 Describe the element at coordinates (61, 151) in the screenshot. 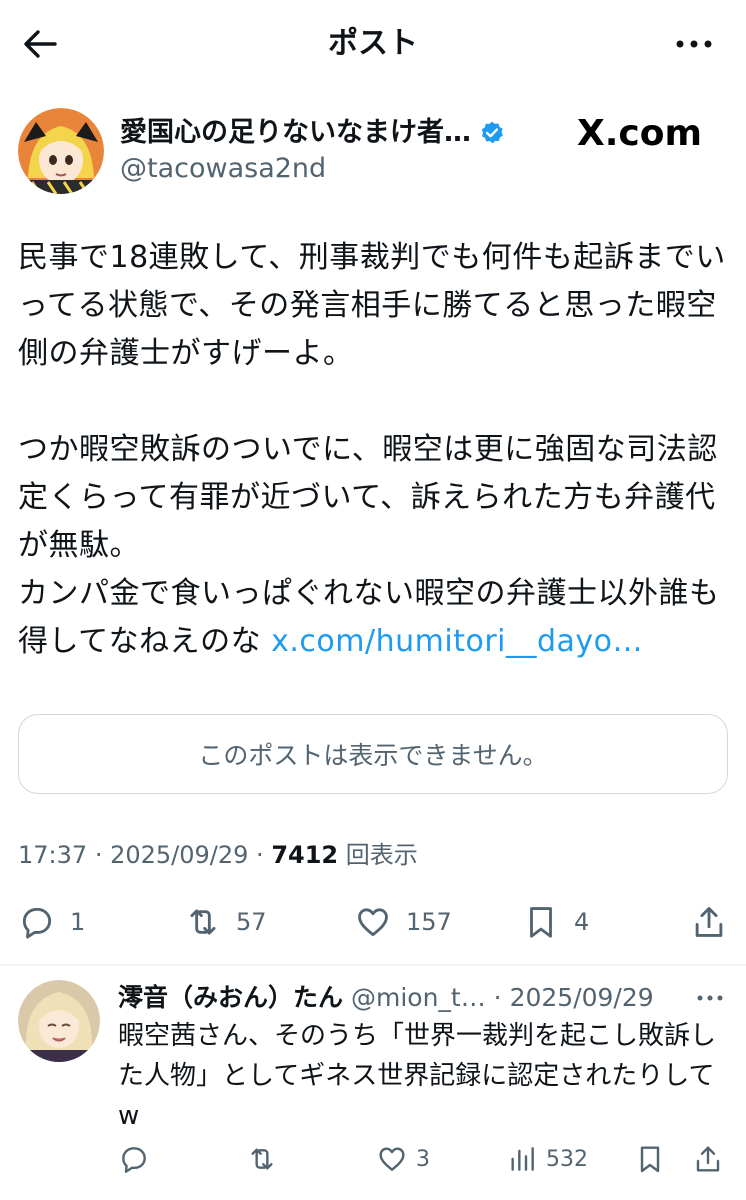

I see `author-avatar` at that location.